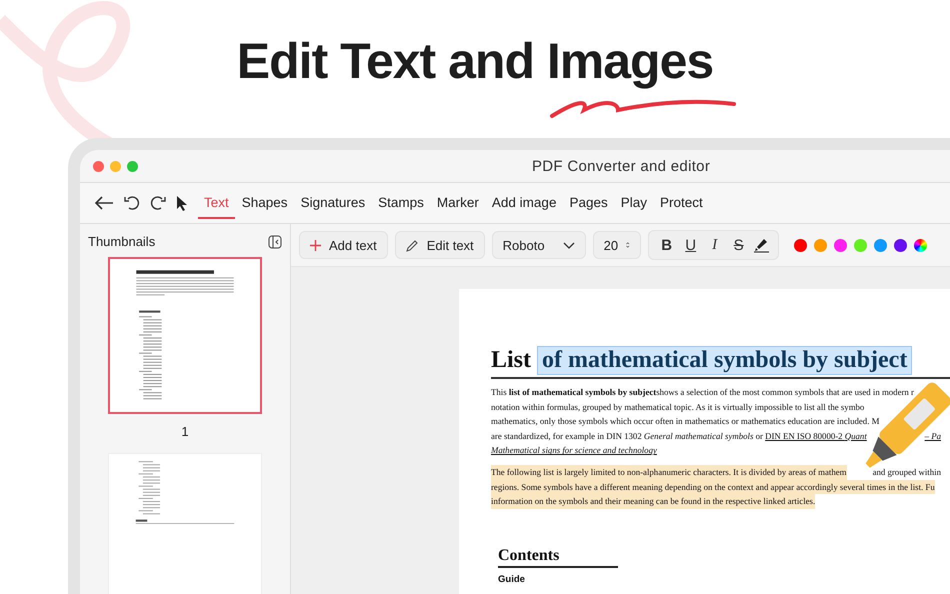 This screenshot has height=594, width=950. I want to click on bold-button: B, so click(666, 245).